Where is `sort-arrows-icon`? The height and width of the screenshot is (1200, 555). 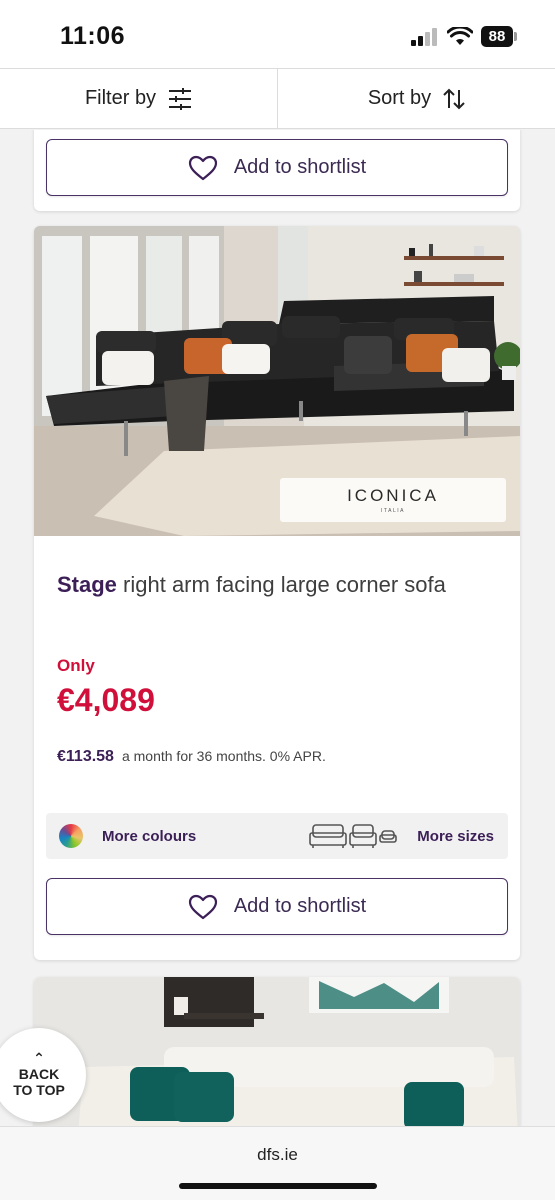
sort-arrows-icon is located at coordinates (454, 98).